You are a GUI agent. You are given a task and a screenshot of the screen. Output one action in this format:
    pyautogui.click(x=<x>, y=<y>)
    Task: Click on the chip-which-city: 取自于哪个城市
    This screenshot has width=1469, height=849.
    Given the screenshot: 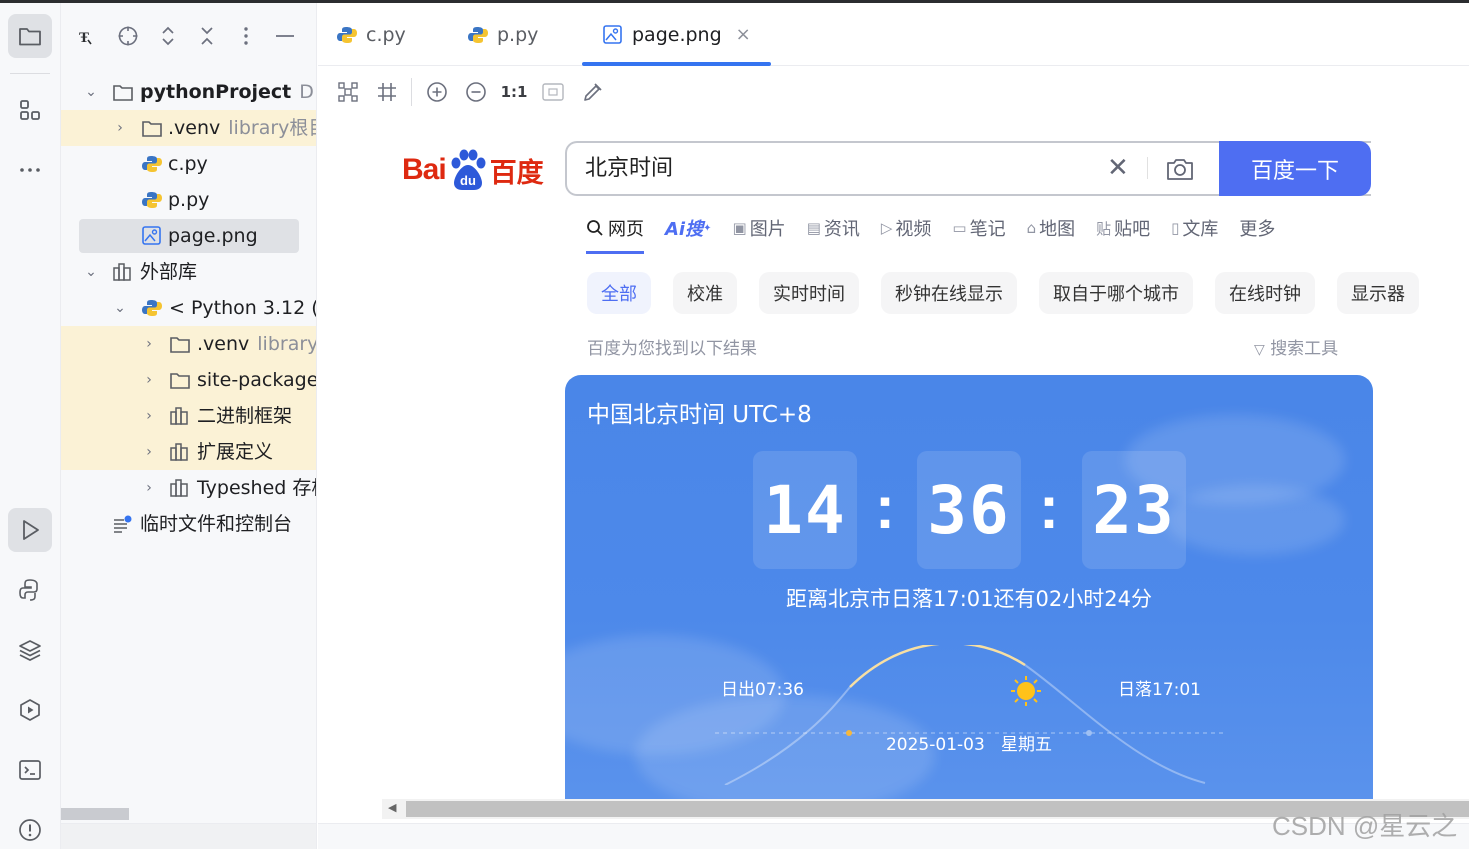 What is the action you would take?
    pyautogui.click(x=1116, y=293)
    